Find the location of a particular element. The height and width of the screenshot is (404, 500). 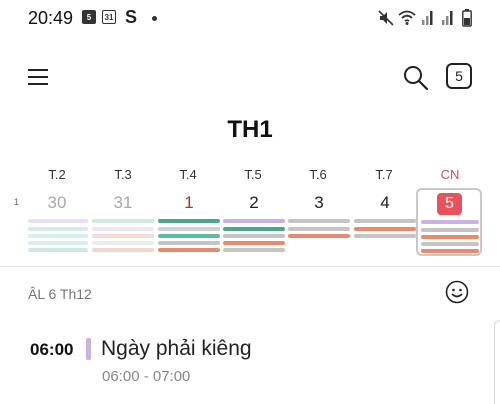

day-number: 2 is located at coordinates (254, 202).